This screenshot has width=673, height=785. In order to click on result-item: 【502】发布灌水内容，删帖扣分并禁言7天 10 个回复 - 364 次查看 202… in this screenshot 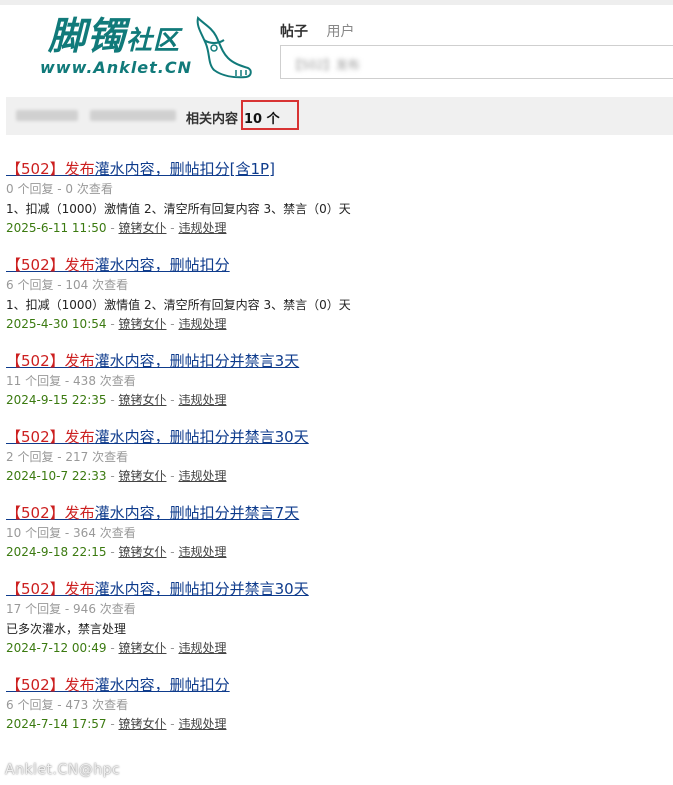, I will do `click(336, 532)`.